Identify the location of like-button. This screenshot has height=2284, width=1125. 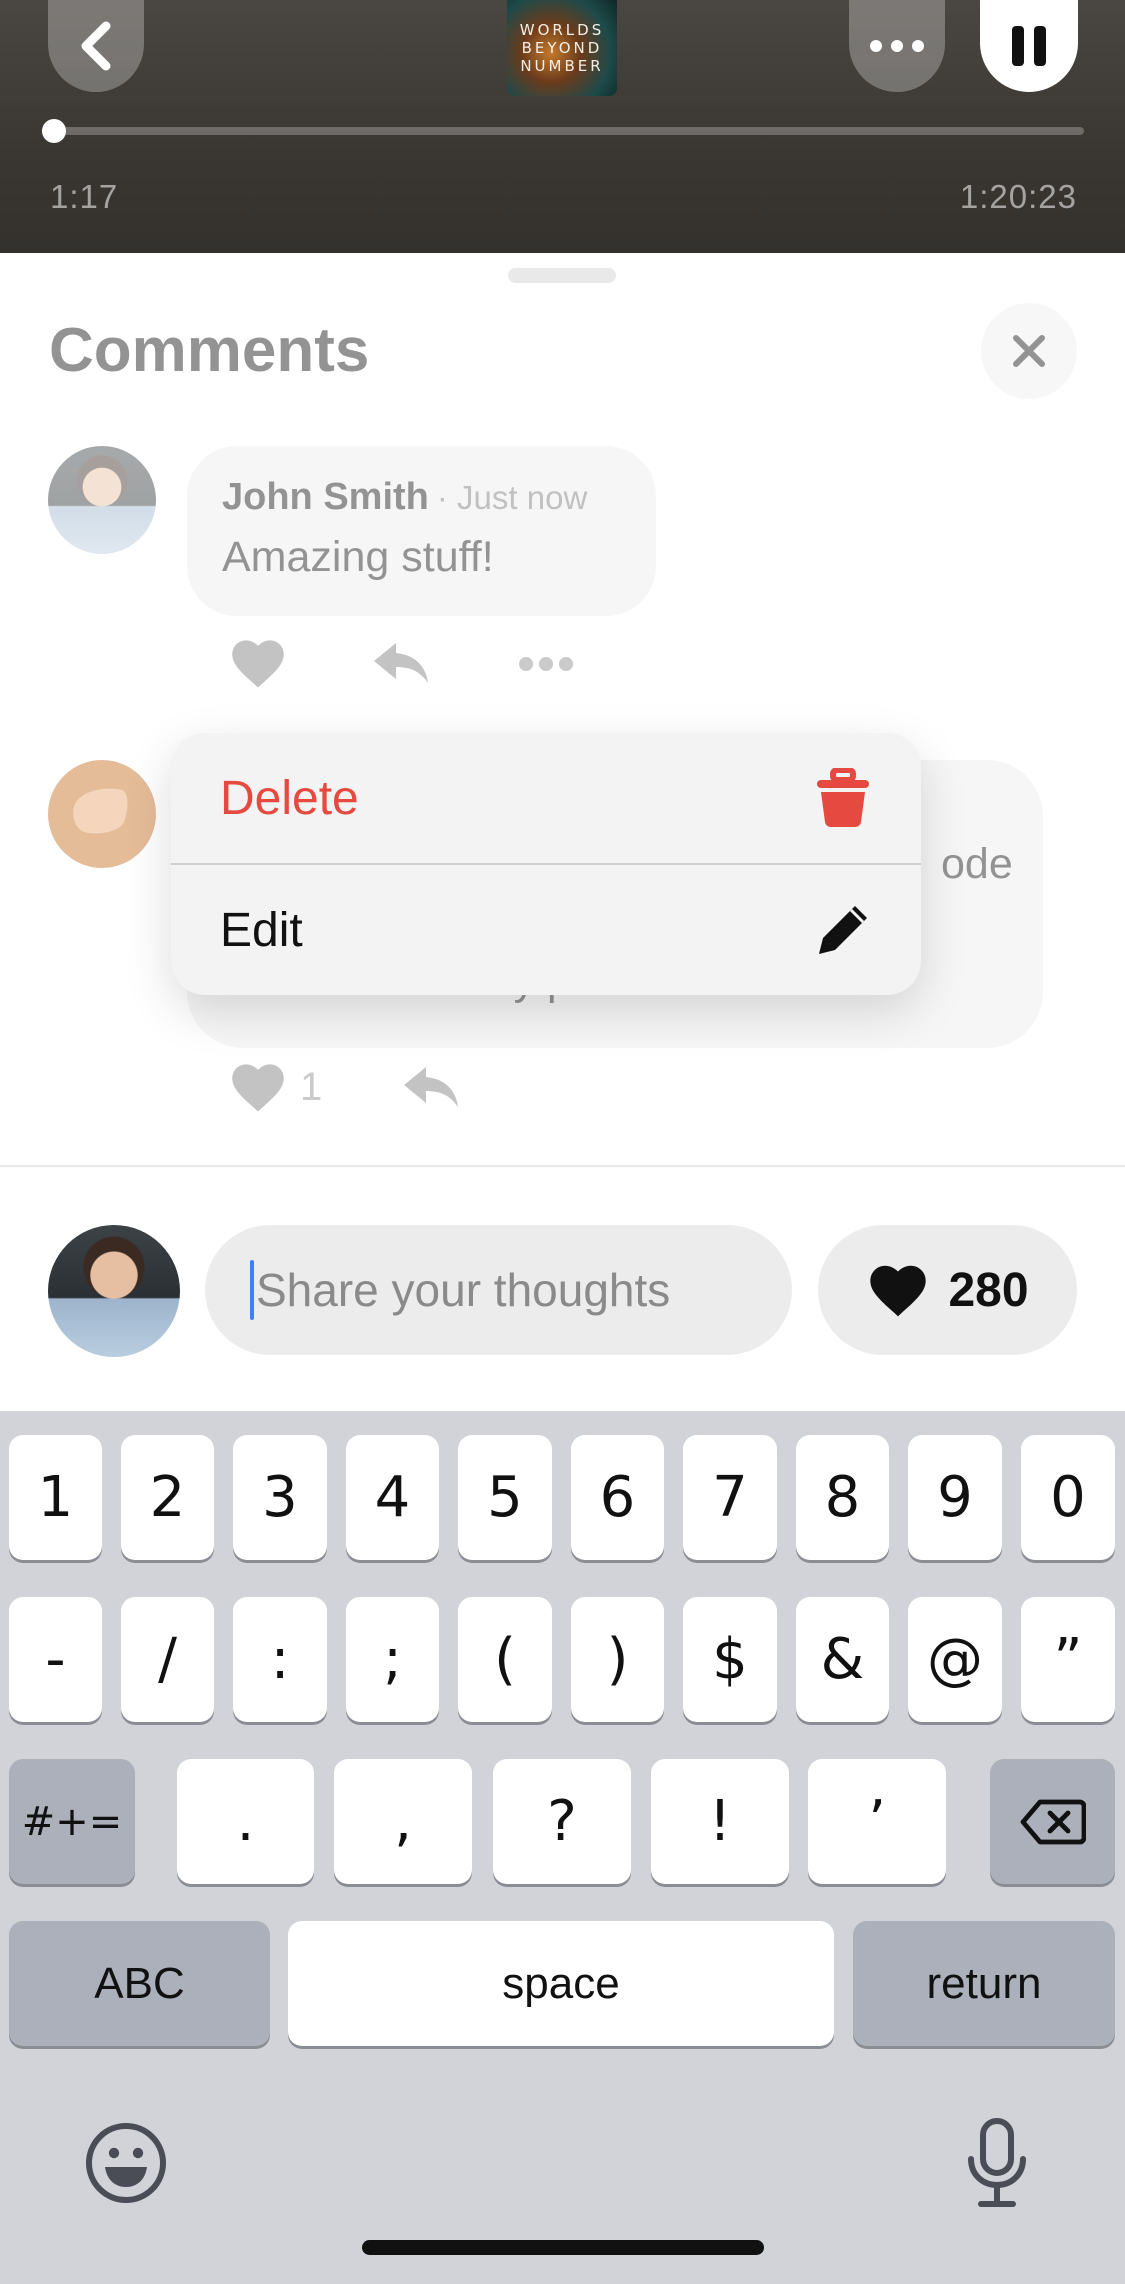
(258, 663).